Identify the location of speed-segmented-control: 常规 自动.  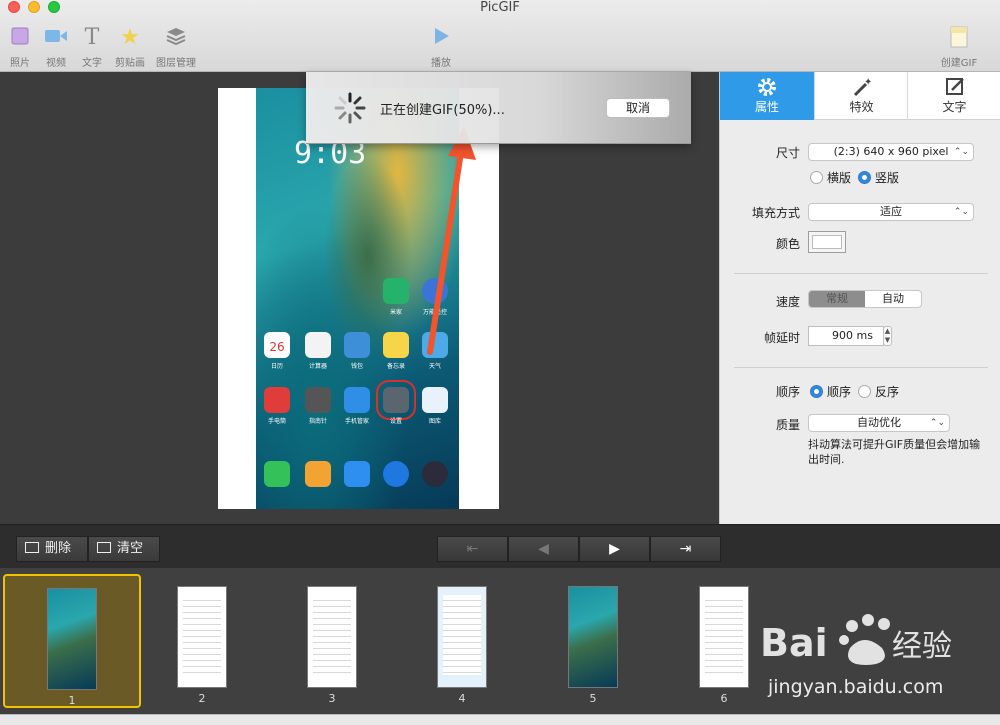
(865, 299).